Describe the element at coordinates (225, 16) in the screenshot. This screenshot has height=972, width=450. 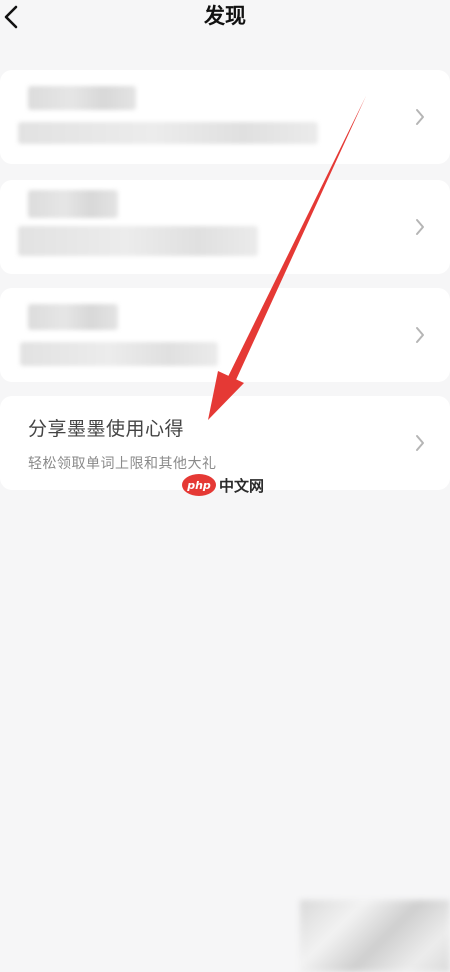
I see `page-title: 发现` at that location.